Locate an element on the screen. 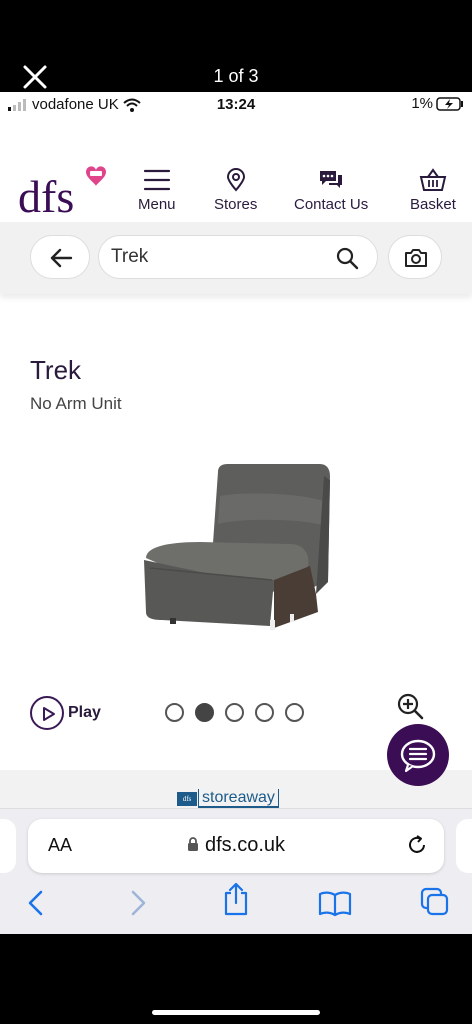 The image size is (472, 1024). logo-text: dfs is located at coordinates (46, 195).